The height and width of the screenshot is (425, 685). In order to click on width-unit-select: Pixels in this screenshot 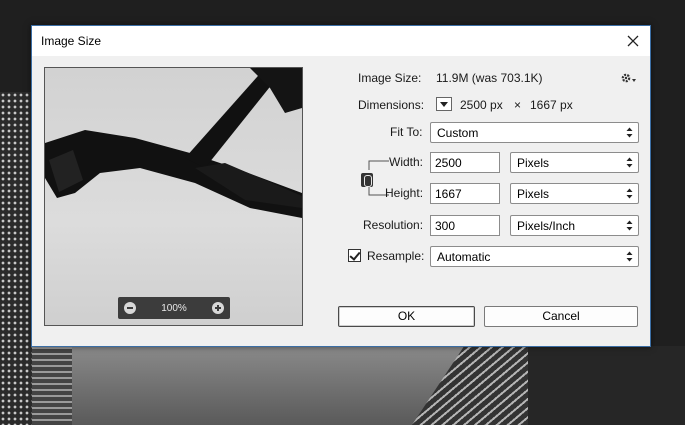, I will do `click(574, 162)`.